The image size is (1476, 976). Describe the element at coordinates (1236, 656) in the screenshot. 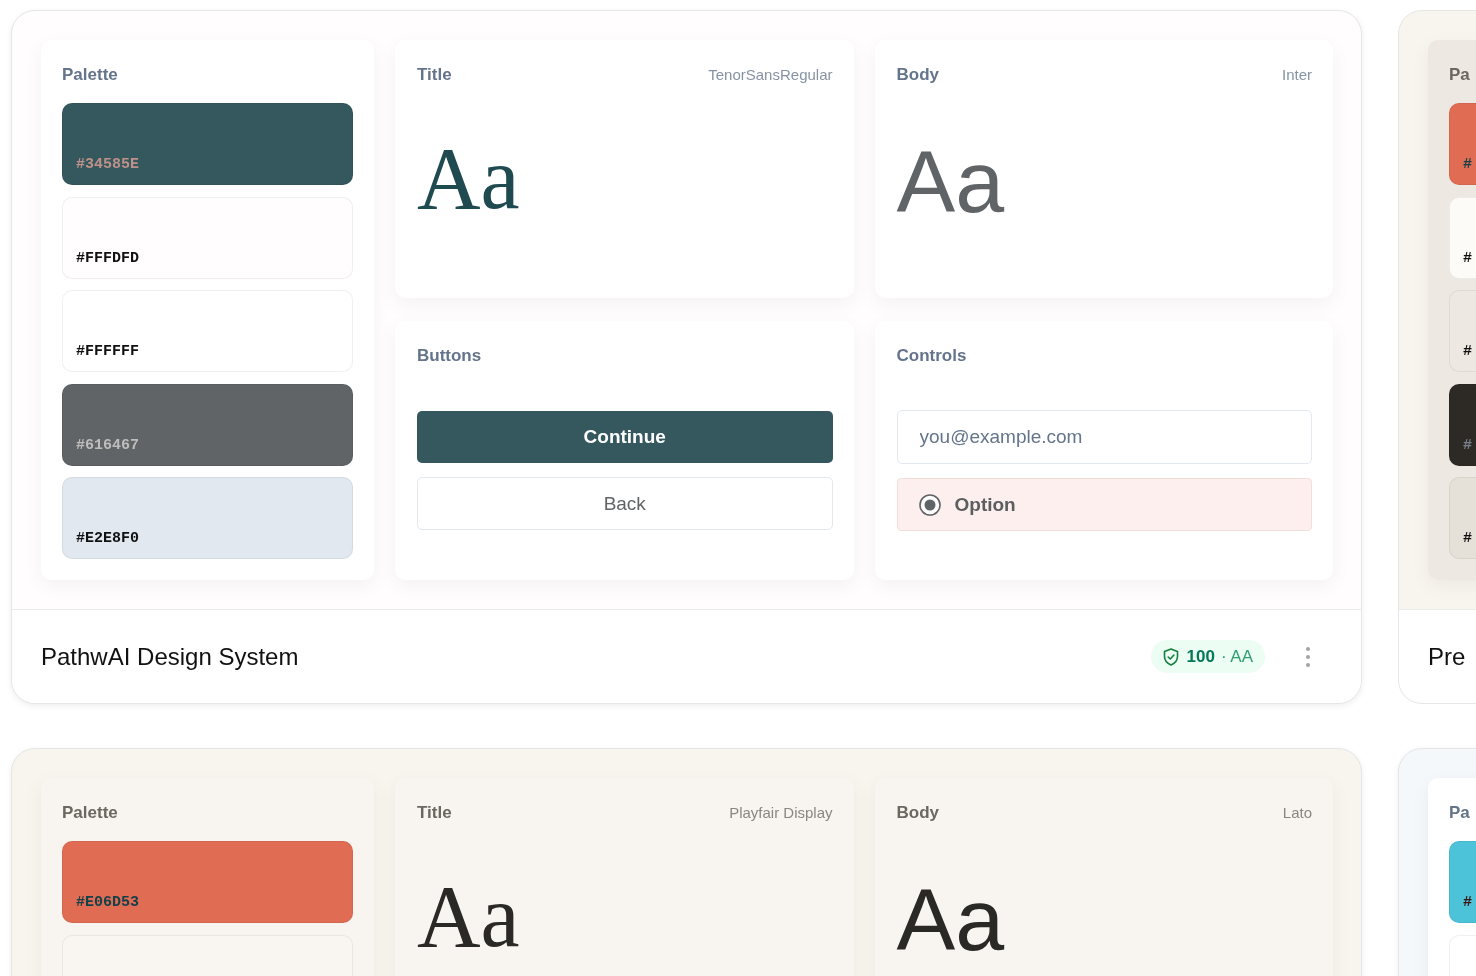

I see `grade-text: · AA` at that location.